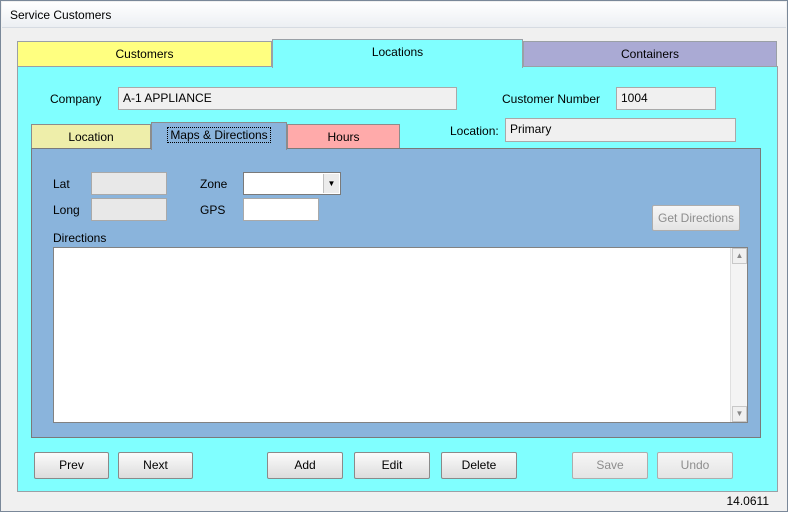  What do you see at coordinates (695, 465) in the screenshot?
I see `undo-button: Undo` at bounding box center [695, 465].